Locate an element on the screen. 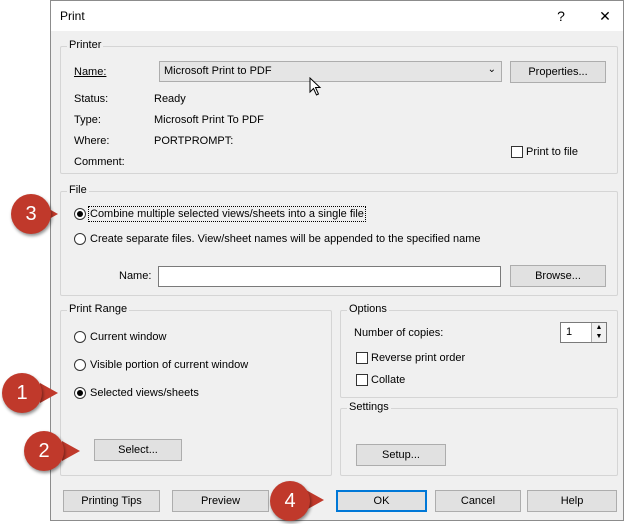 The width and height of the screenshot is (629, 524). print-to-file-label: Print to file is located at coordinates (552, 152).